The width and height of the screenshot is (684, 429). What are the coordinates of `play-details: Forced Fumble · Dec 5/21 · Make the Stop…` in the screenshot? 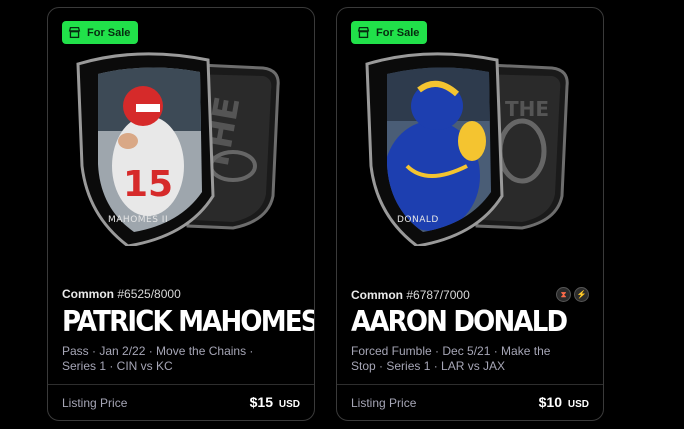 It's located at (451, 358).